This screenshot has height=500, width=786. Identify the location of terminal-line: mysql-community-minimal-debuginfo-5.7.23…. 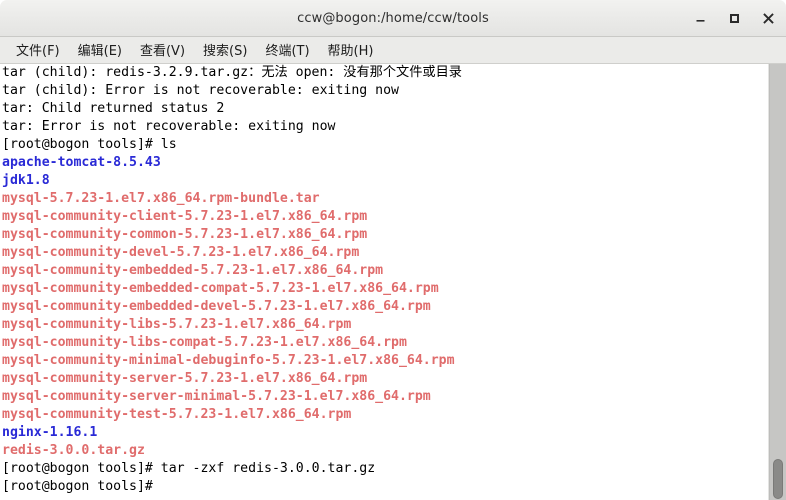
(228, 360).